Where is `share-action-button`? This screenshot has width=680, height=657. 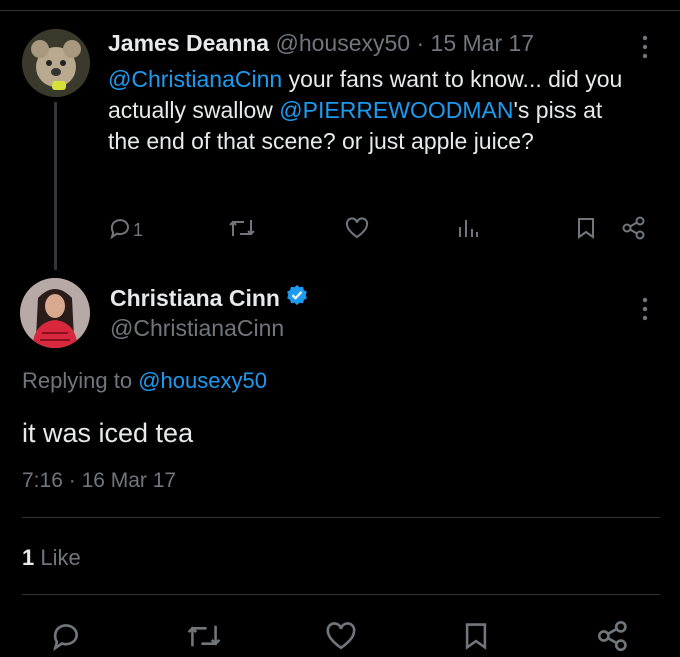
share-action-button is located at coordinates (613, 638).